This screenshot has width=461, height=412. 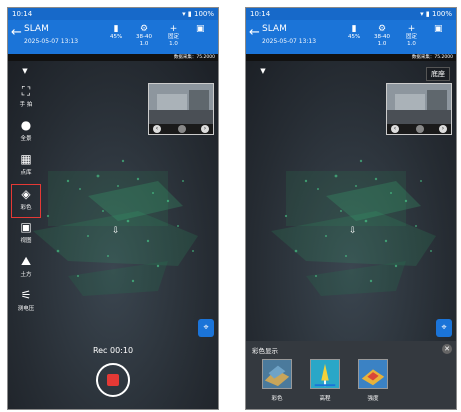 What do you see at coordinates (26, 133) in the screenshot?
I see `tool-panorama: ● 全景` at bounding box center [26, 133].